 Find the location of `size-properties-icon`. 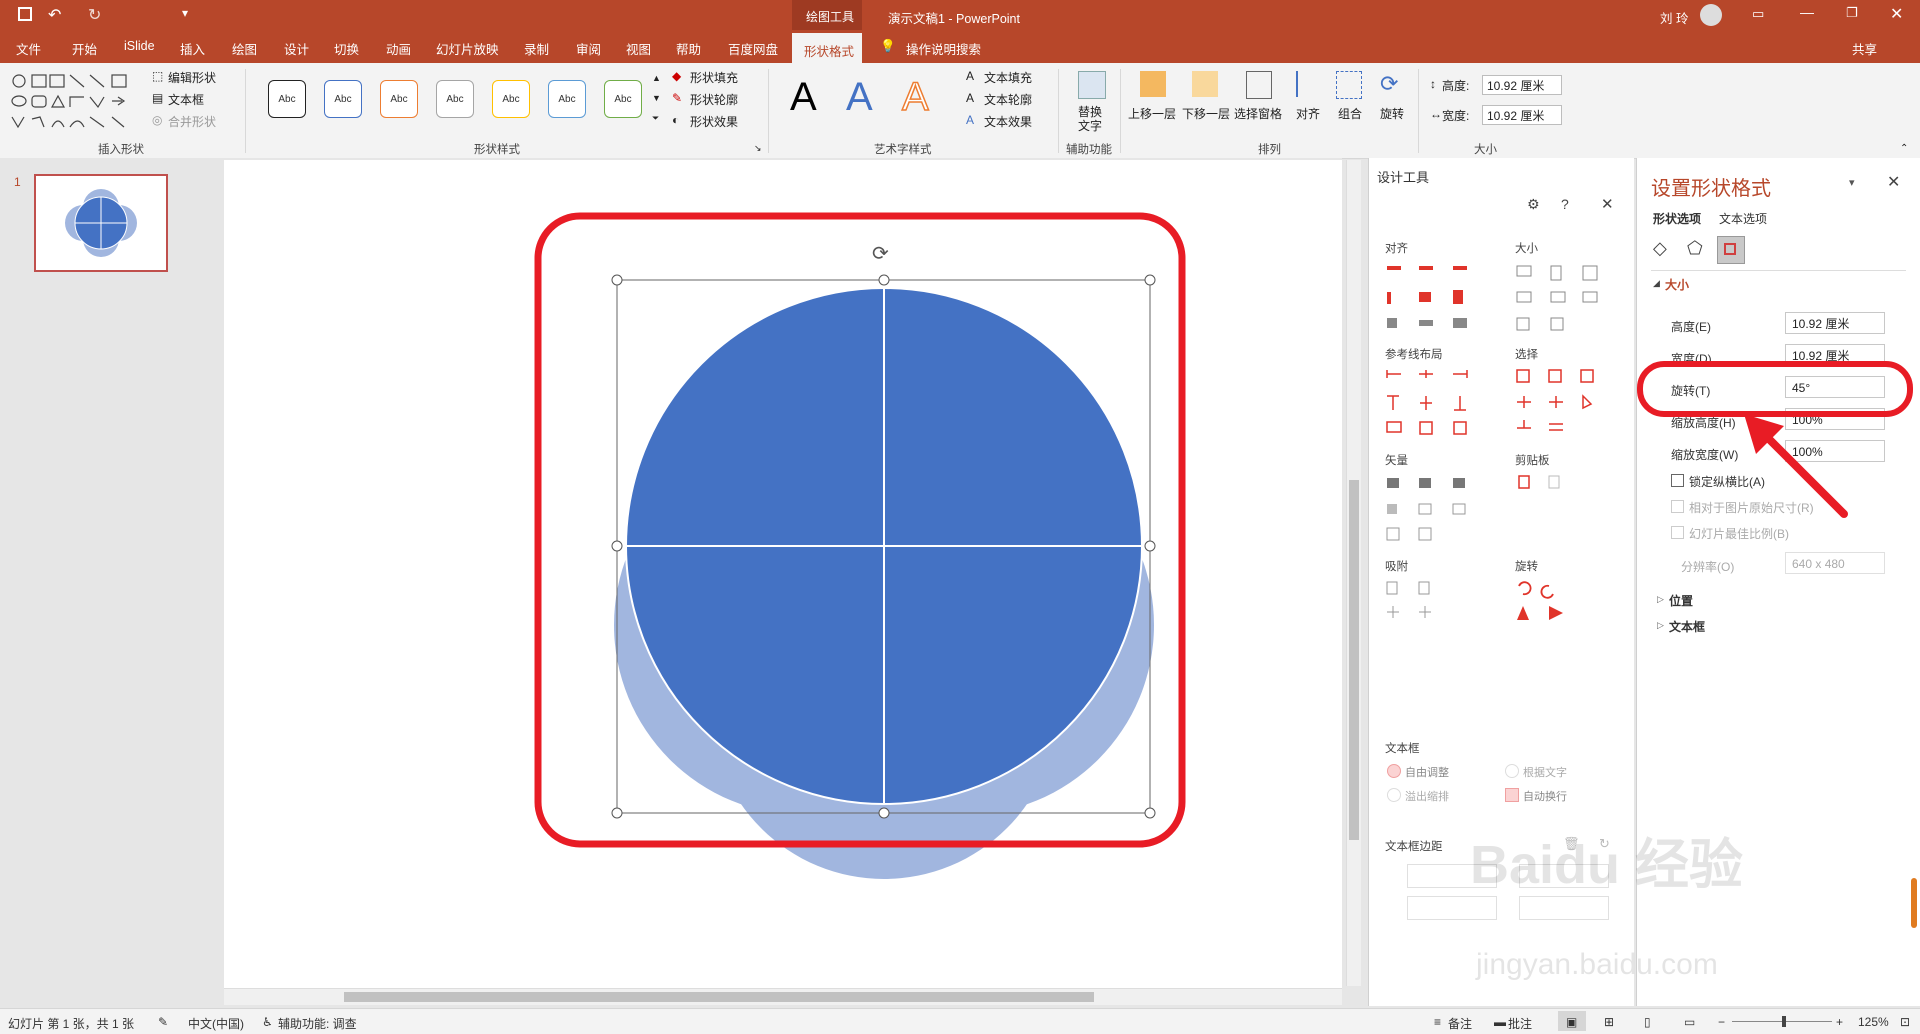

size-properties-icon is located at coordinates (1731, 250).